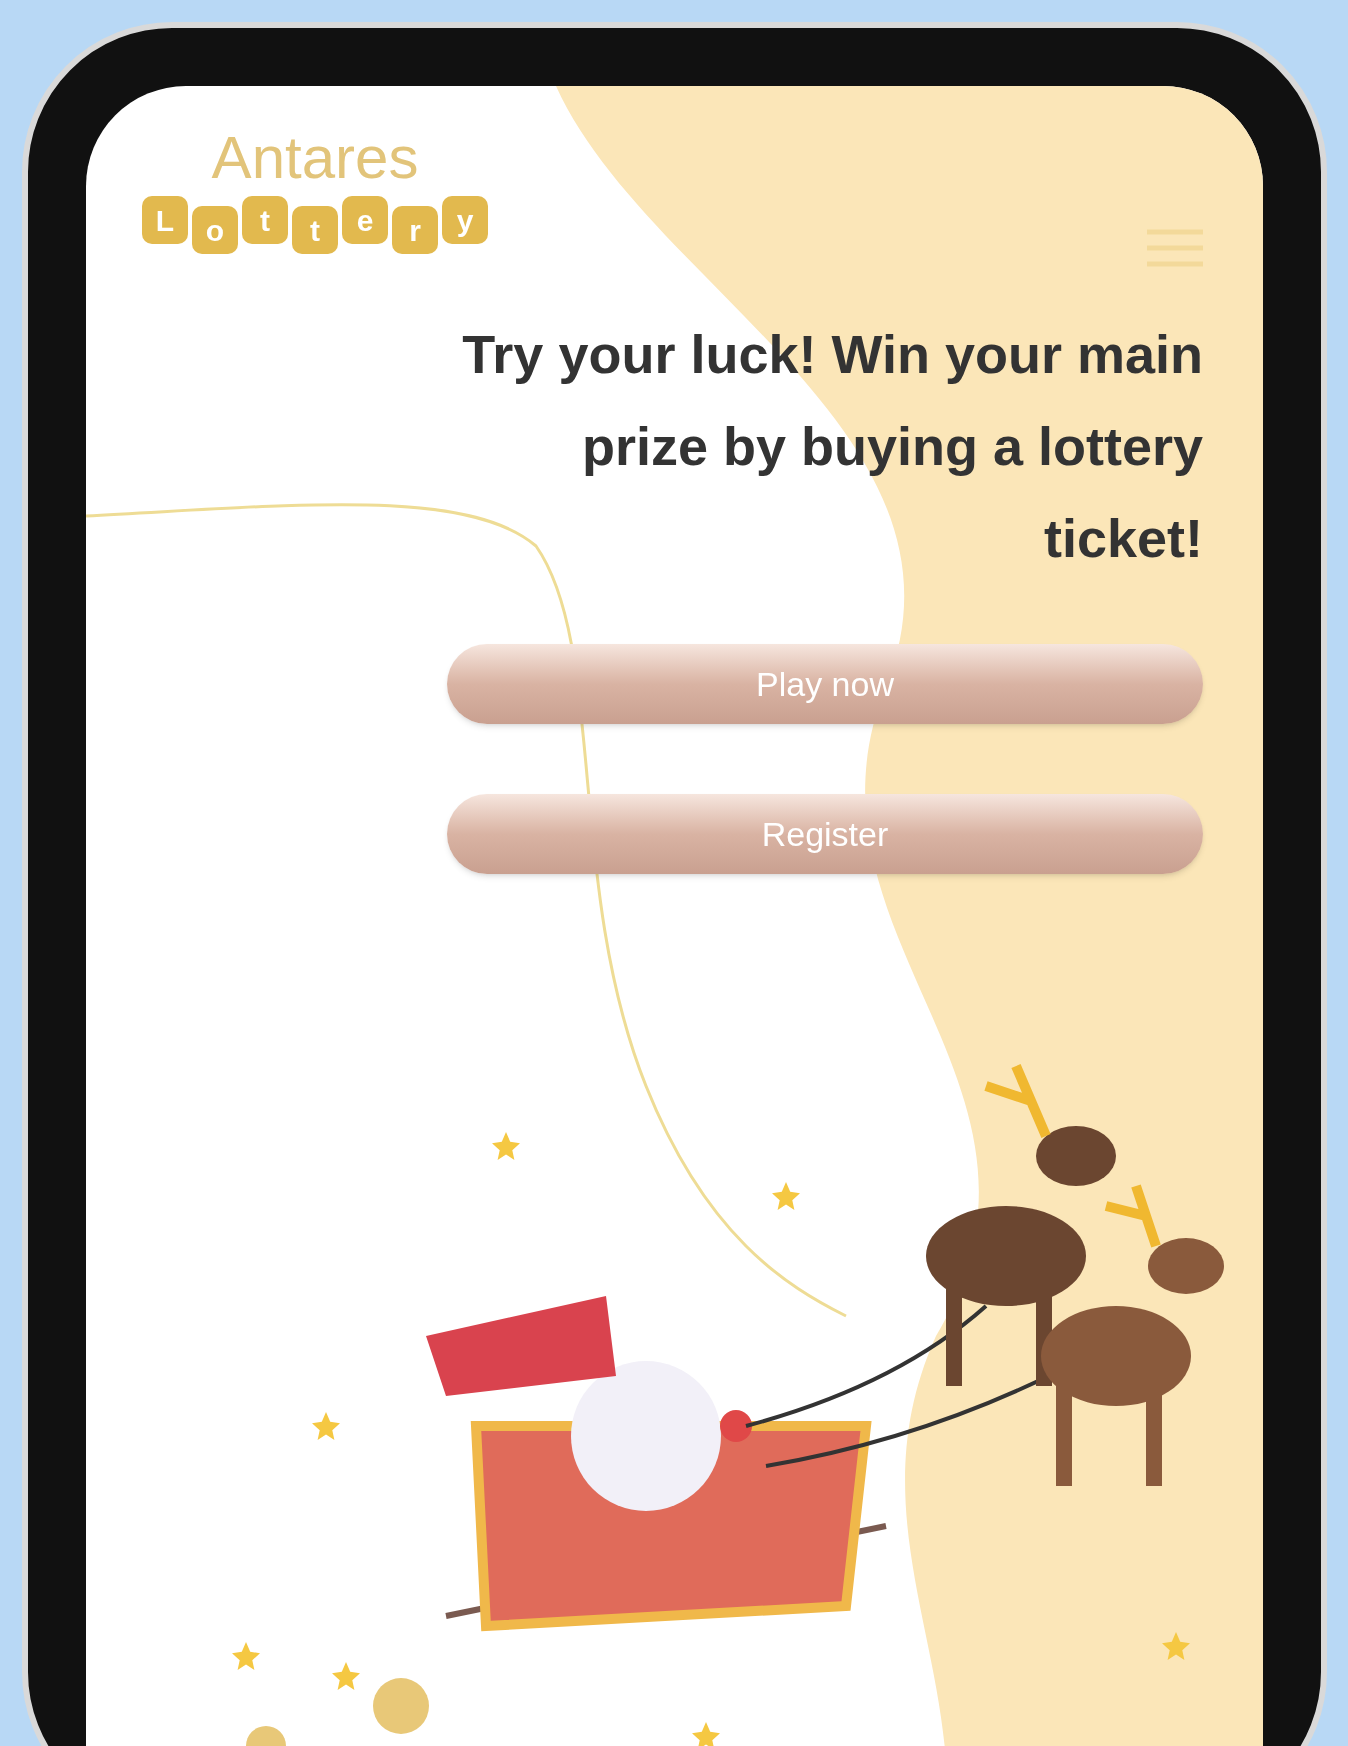 The width and height of the screenshot is (1348, 1746). What do you see at coordinates (315, 158) in the screenshot?
I see `logo-name: Antares` at bounding box center [315, 158].